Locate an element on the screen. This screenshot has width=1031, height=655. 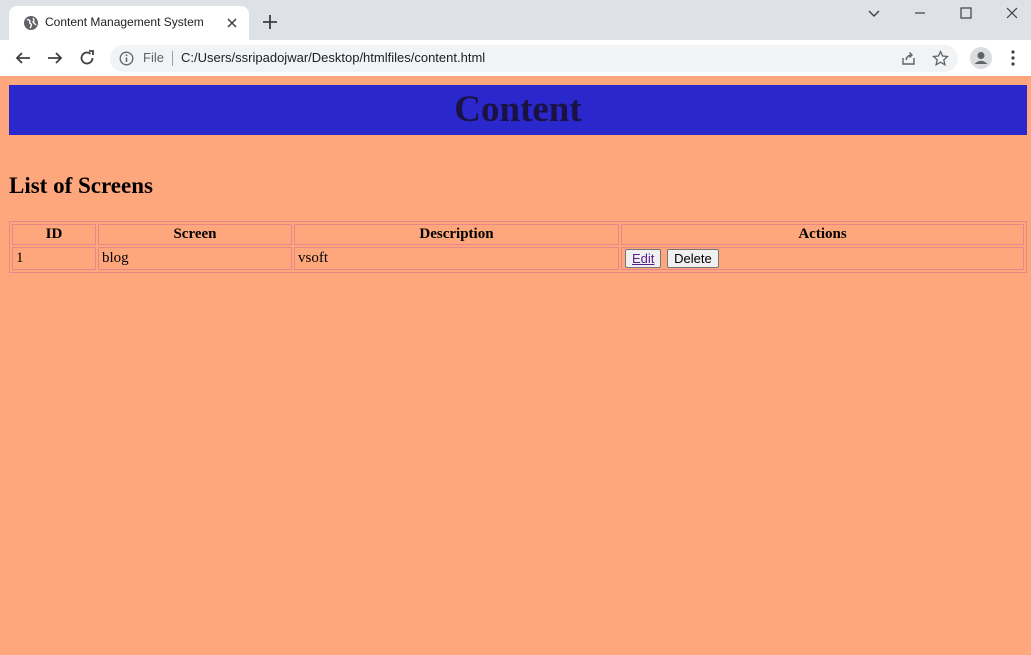
star-icon is located at coordinates (940, 58).